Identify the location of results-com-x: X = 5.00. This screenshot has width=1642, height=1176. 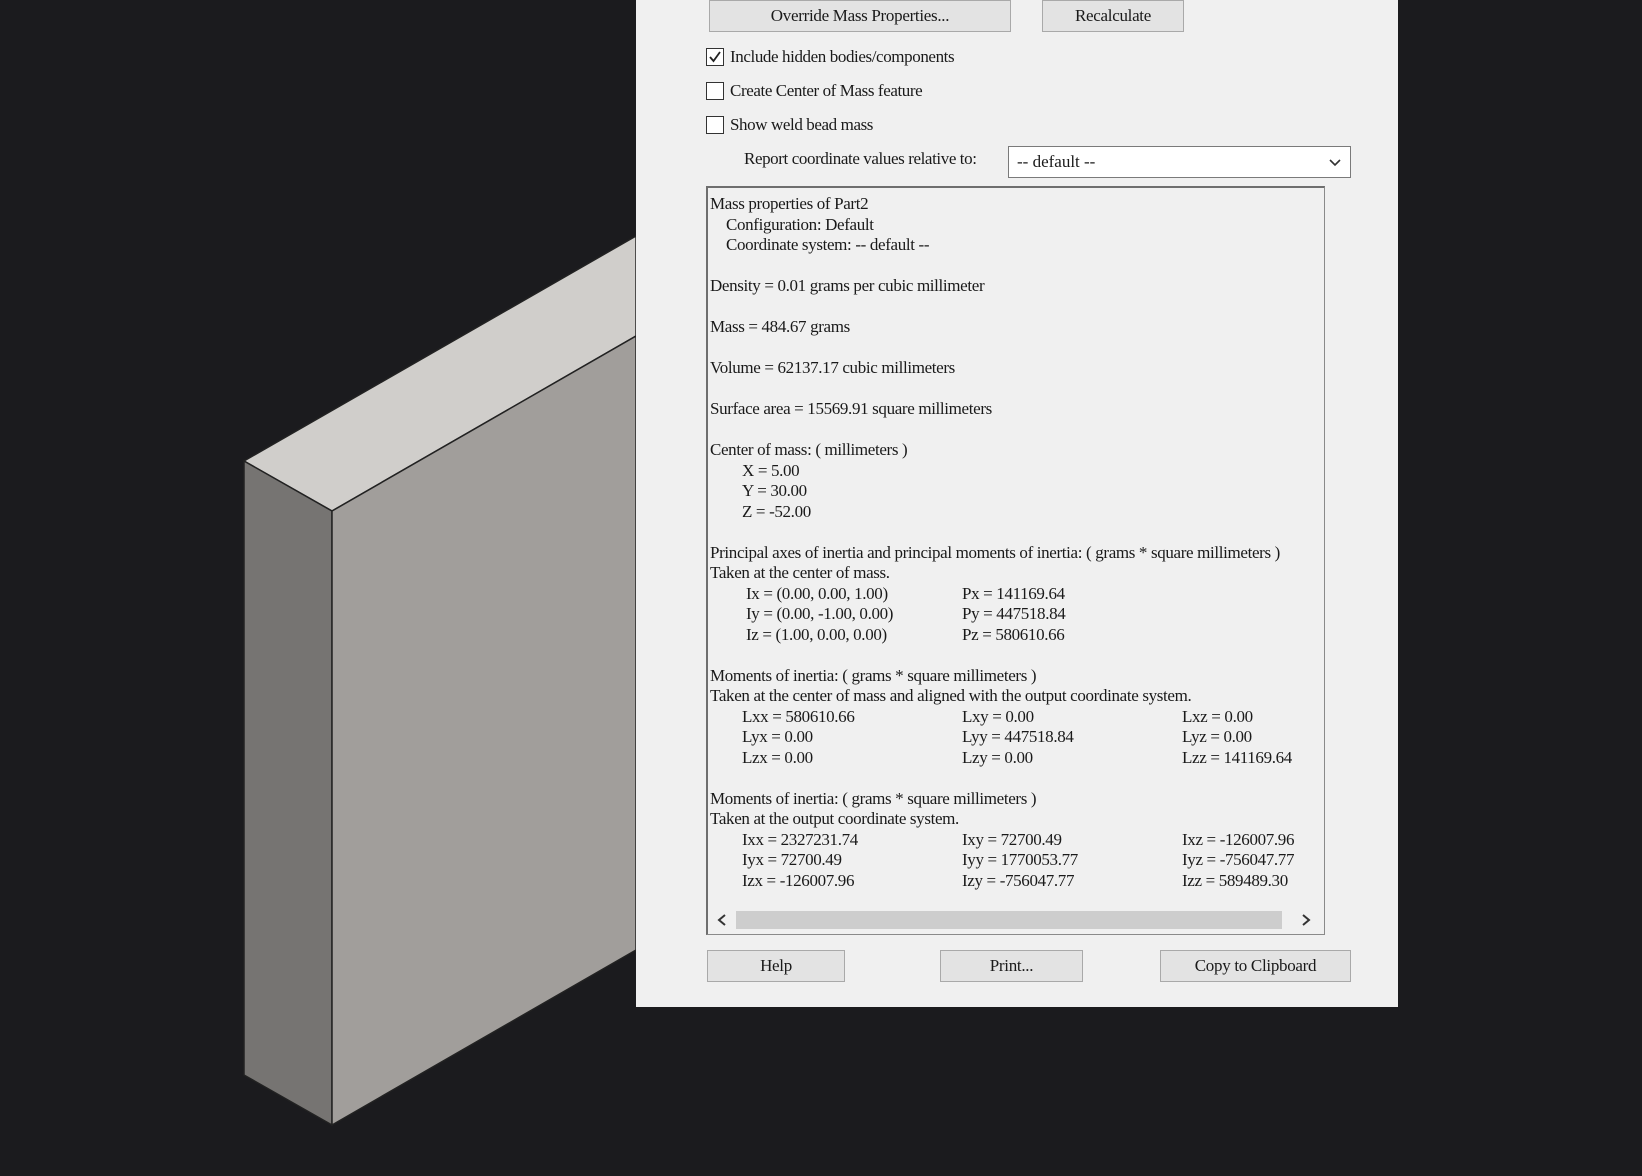
(771, 470).